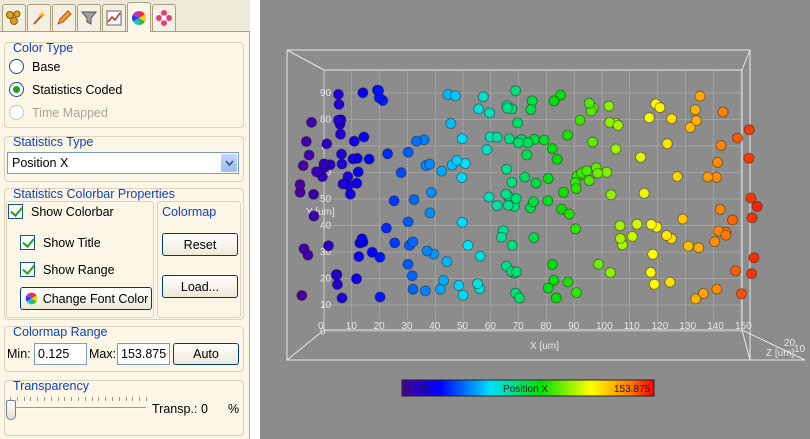 The image size is (810, 439). I want to click on show-colorbar-checkbox: Show Colorbar, so click(61, 211).